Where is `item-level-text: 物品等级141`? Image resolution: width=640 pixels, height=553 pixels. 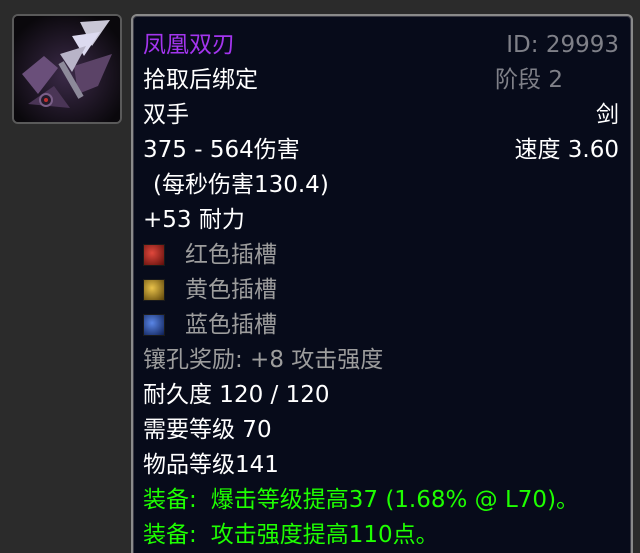
item-level-text: 物品等级141 is located at coordinates (211, 465).